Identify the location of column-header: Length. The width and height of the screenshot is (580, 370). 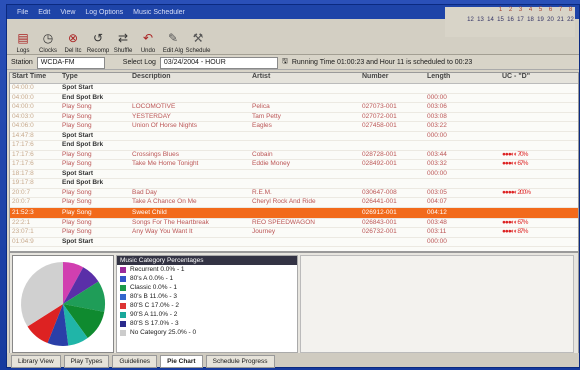
(462, 78).